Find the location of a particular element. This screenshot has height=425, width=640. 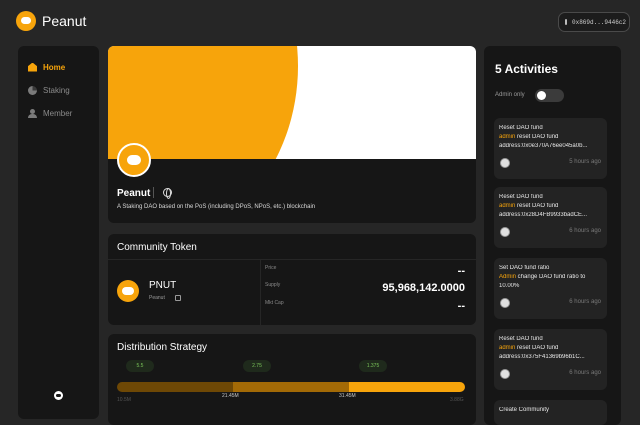

activity-action-text: change DAO fund ratio to is located at coordinates (551, 277).